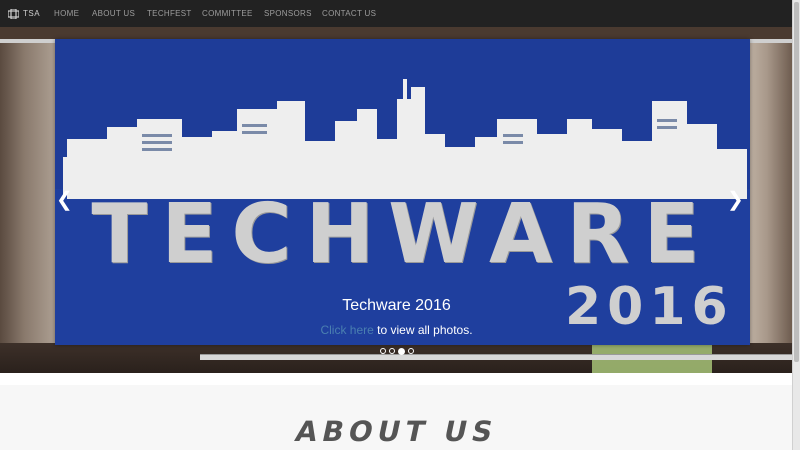 The height and width of the screenshot is (450, 800). Describe the element at coordinates (735, 200) in the screenshot. I see `chevron-right-icon: ❯` at that location.